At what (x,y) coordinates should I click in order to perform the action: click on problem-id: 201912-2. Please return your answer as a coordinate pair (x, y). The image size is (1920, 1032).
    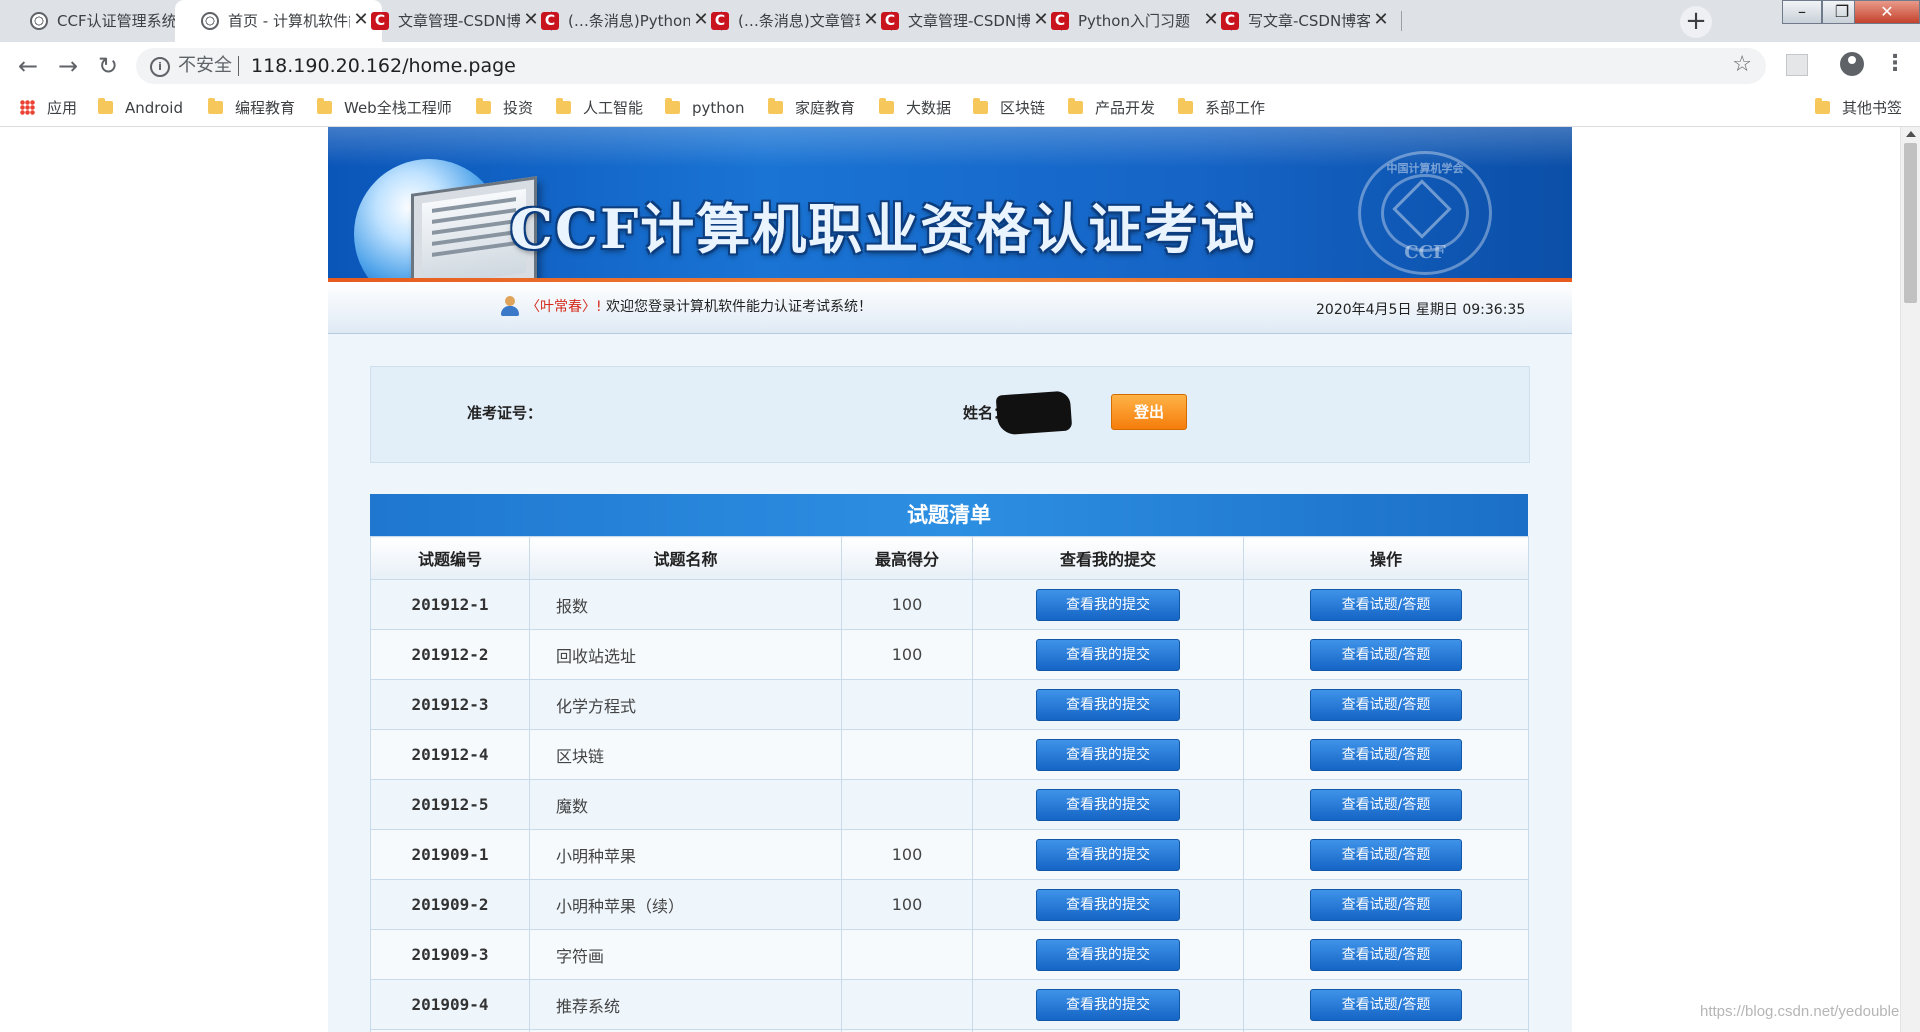
    Looking at the image, I should click on (450, 654).